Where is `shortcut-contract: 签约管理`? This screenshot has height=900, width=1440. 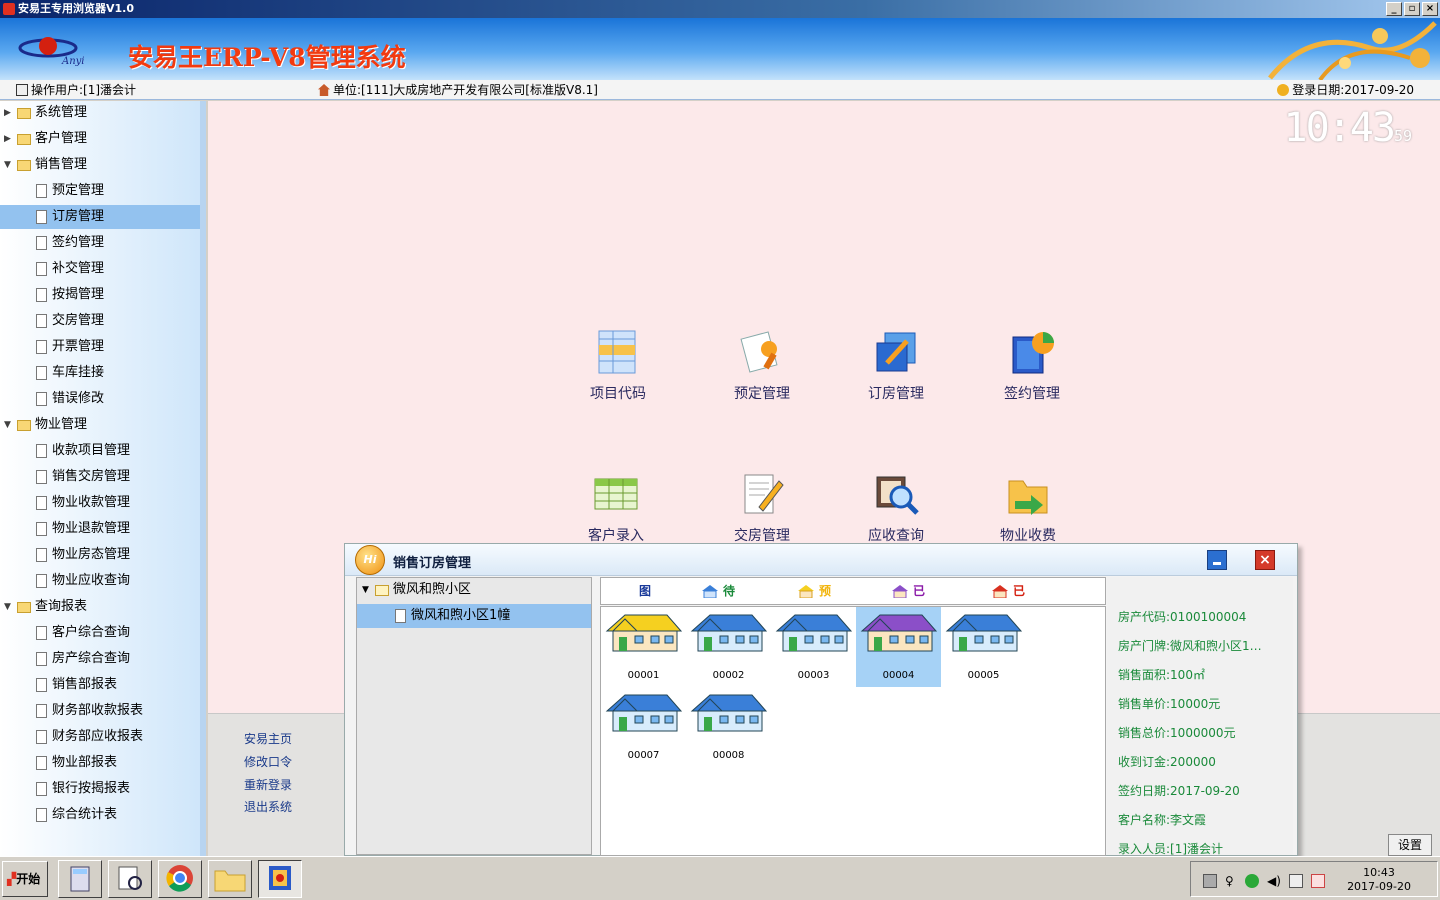 shortcut-contract: 签约管理 is located at coordinates (1032, 366).